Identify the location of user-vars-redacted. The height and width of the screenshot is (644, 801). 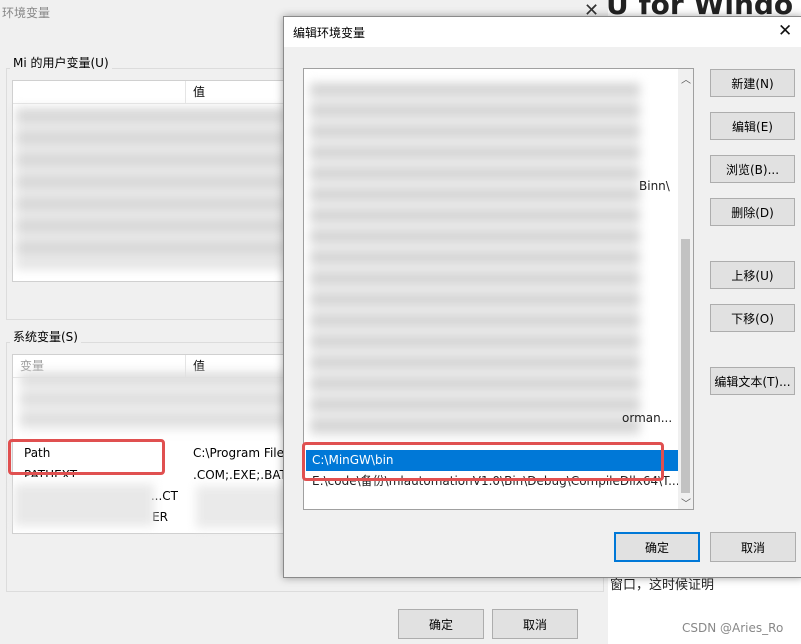
(151, 188).